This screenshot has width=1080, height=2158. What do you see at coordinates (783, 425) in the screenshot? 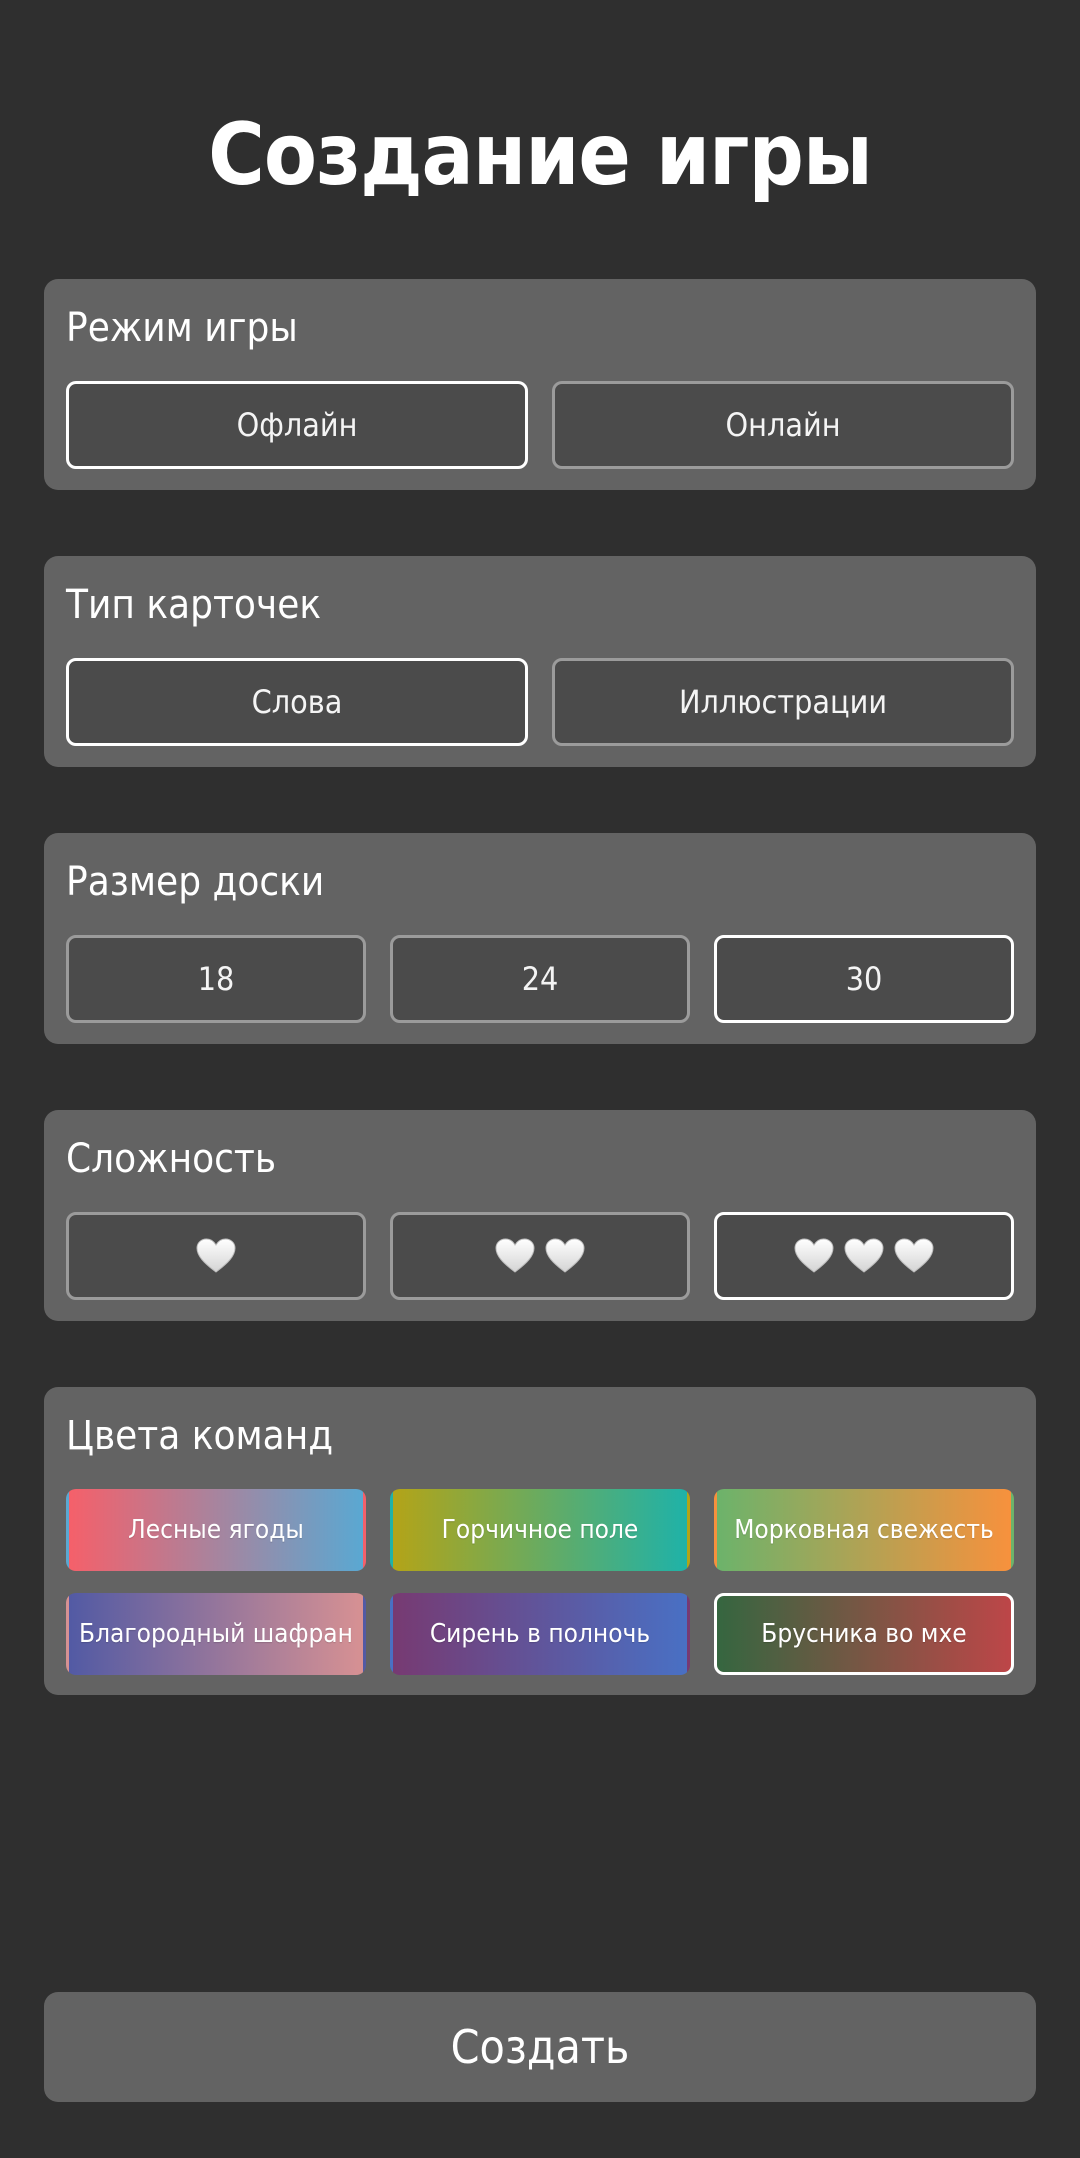
I see `game-mode-online-button: Онлайн` at bounding box center [783, 425].